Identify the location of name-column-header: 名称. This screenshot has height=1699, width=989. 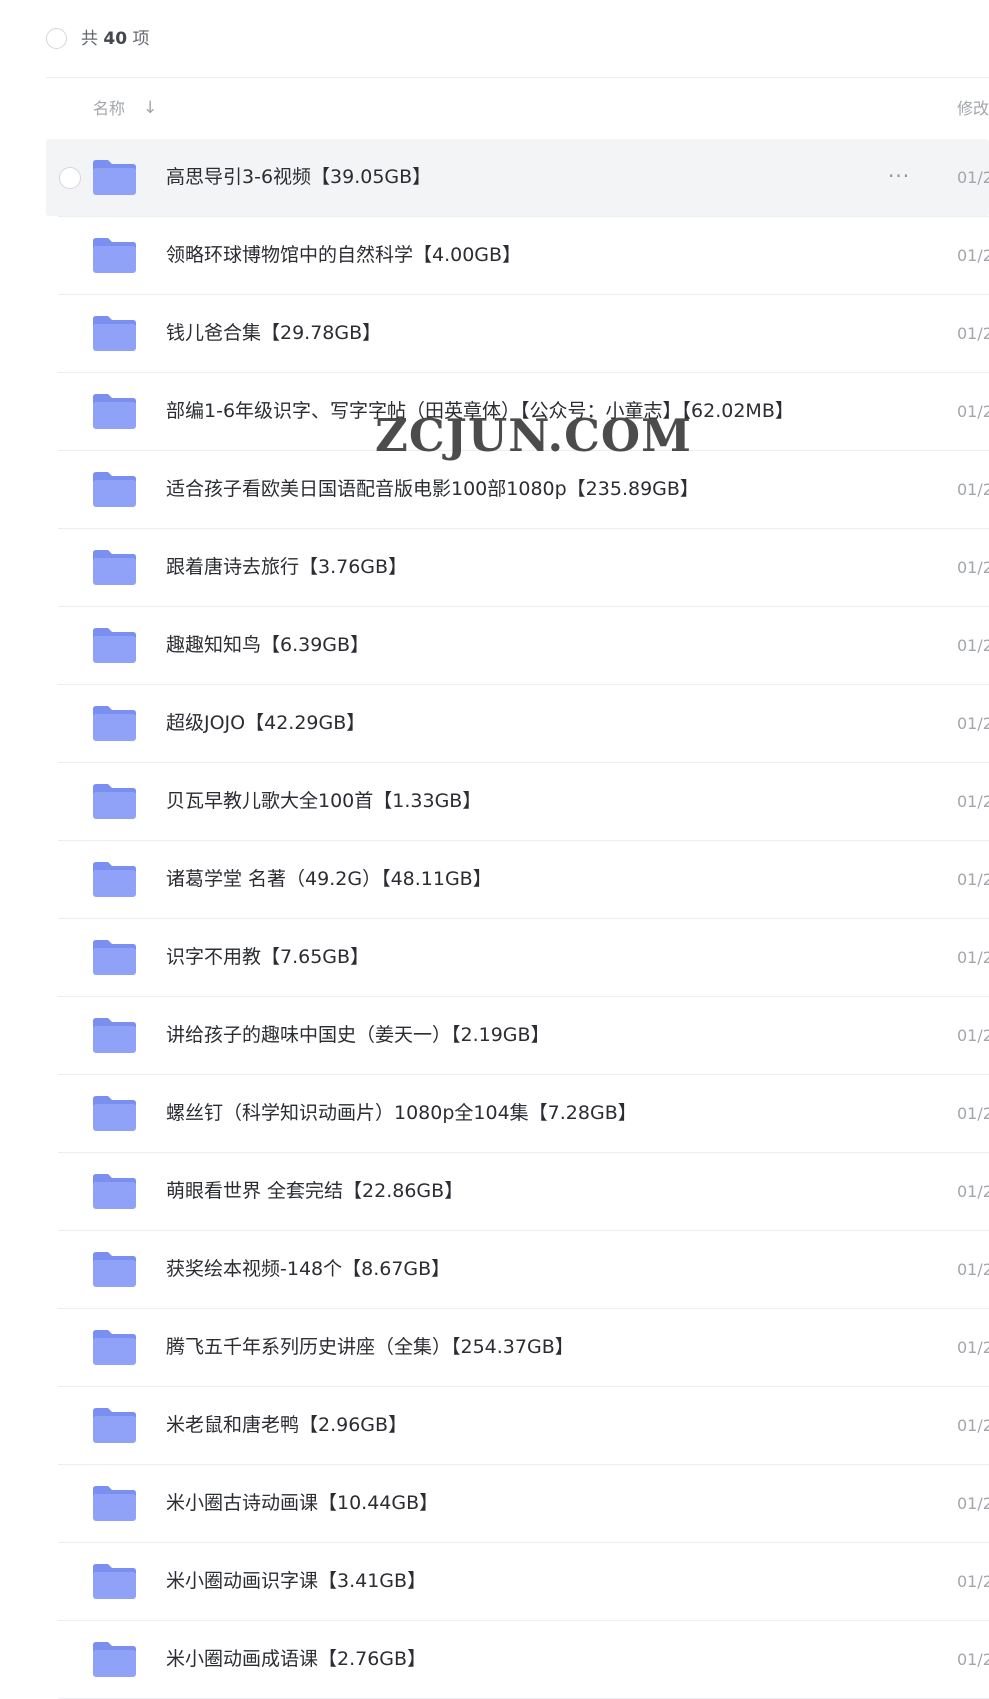
(109, 109).